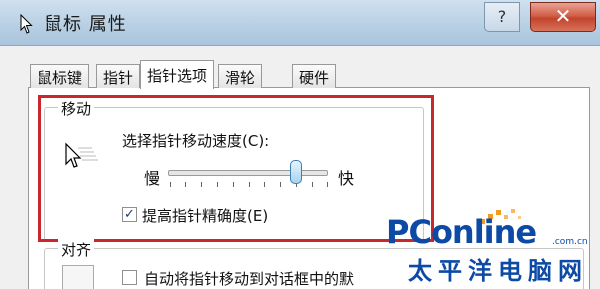 This screenshot has height=289, width=600. What do you see at coordinates (240, 76) in the screenshot?
I see `tab-wheel: 滑轮` at bounding box center [240, 76].